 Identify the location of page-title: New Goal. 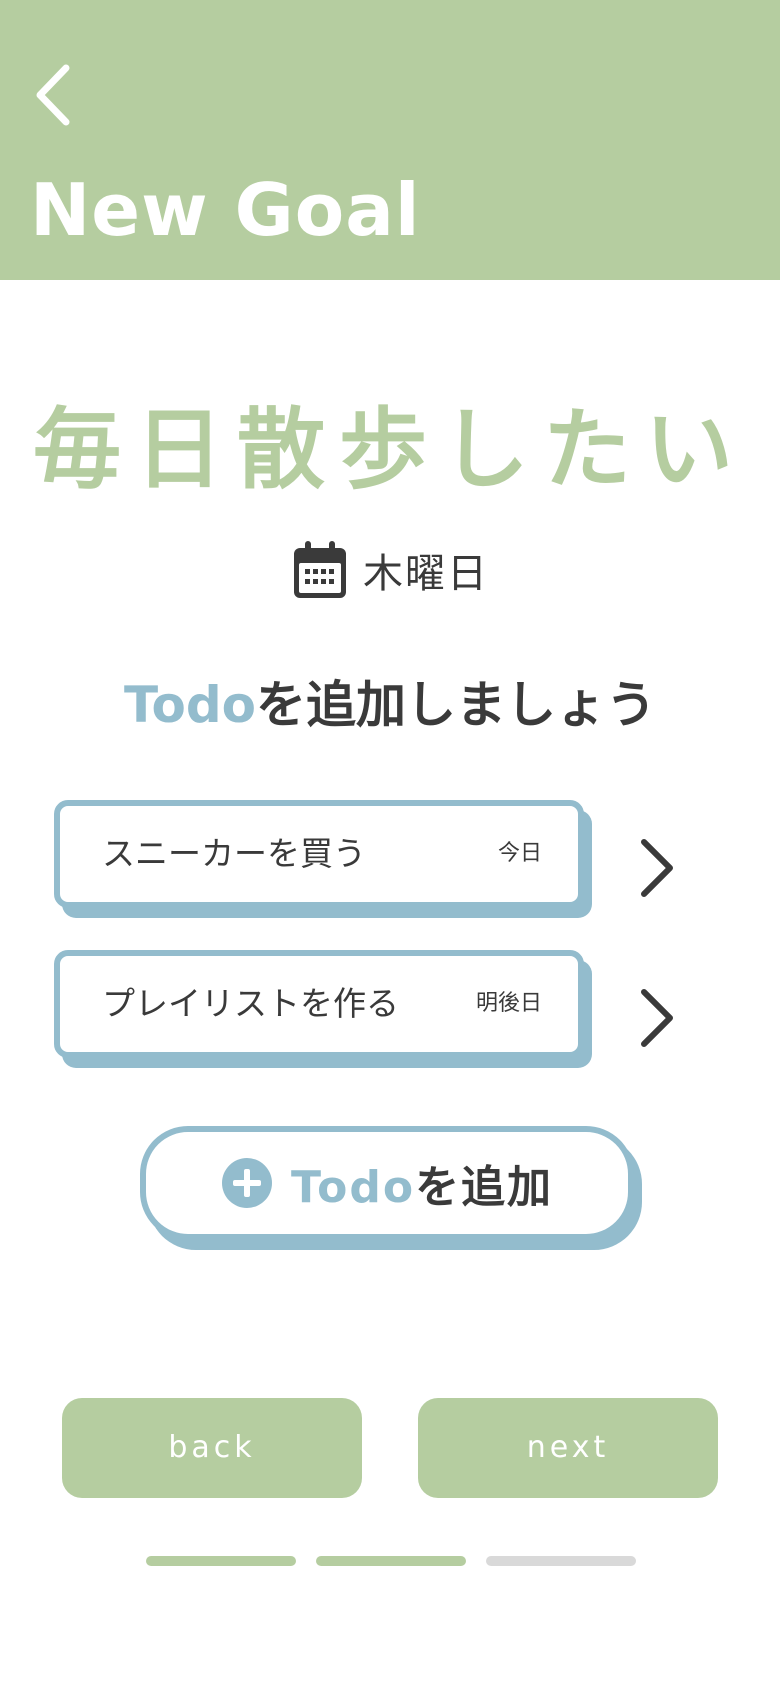
(225, 210).